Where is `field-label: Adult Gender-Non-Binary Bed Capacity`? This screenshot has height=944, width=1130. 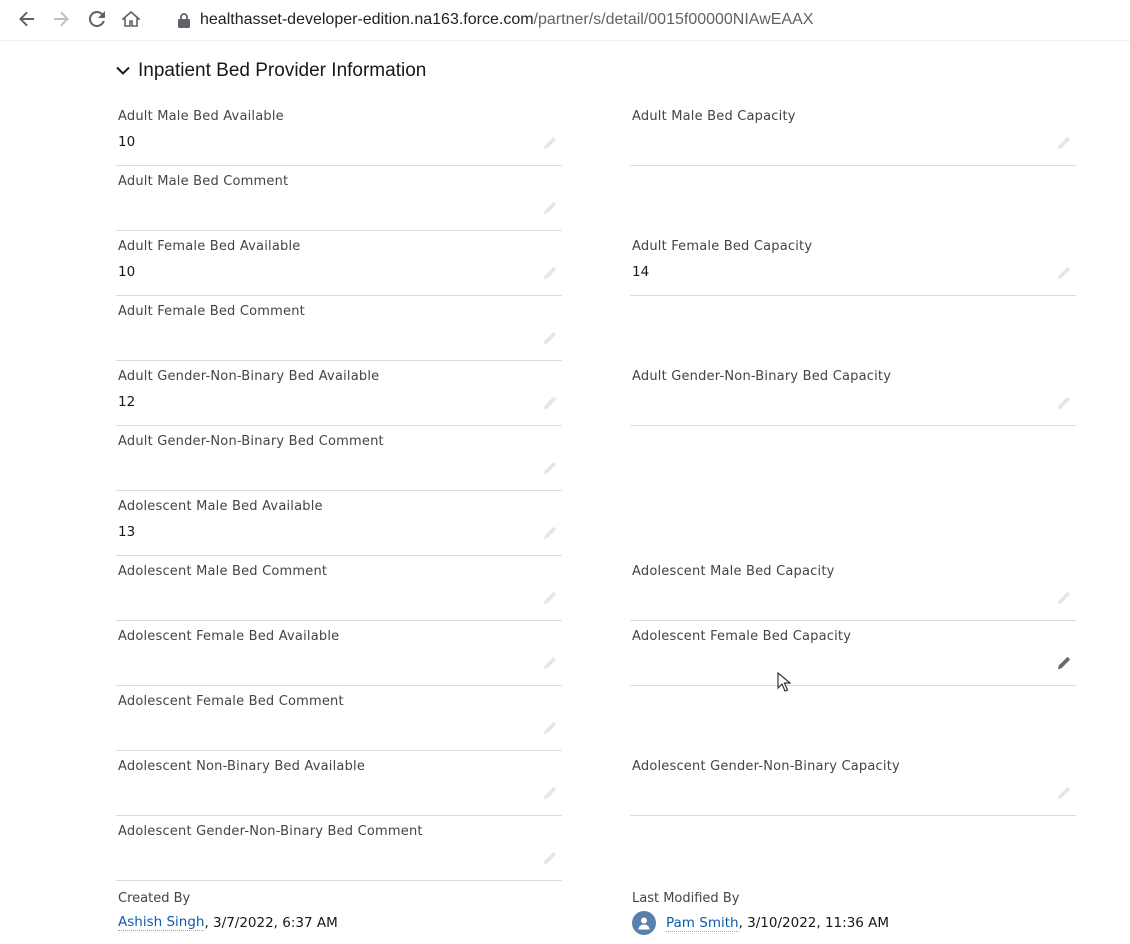
field-label: Adult Gender-Non-Binary Bed Capacity is located at coordinates (762, 376).